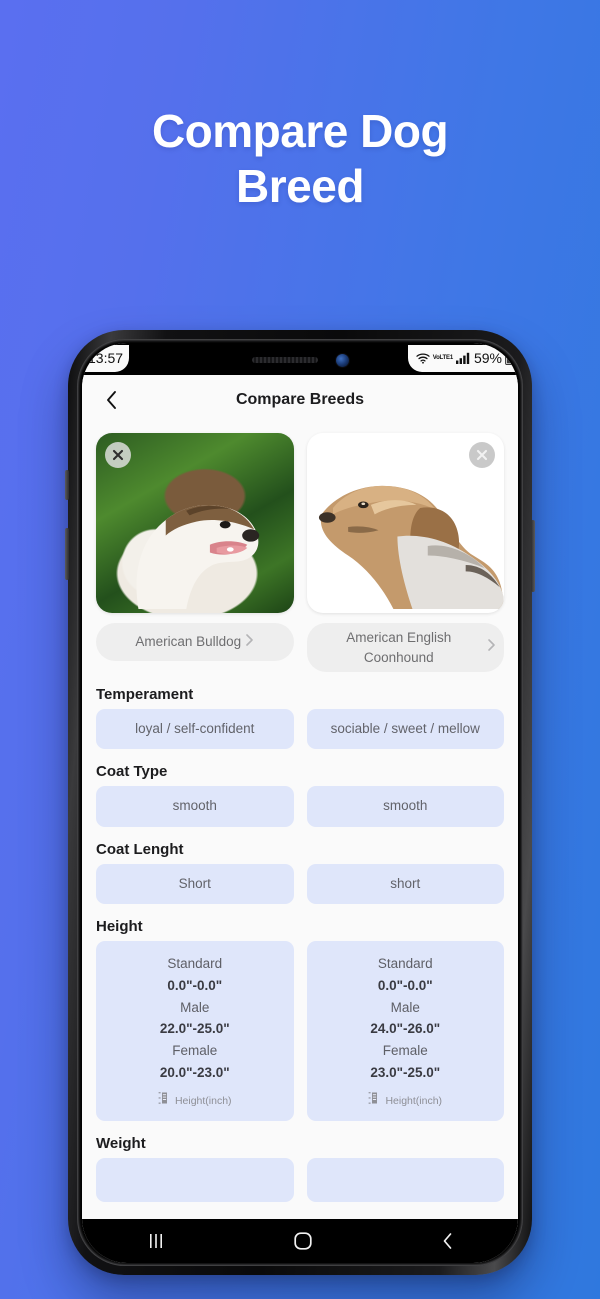 The width and height of the screenshot is (600, 1299). What do you see at coordinates (405, 806) in the screenshot?
I see `attribute-value-coat-type-1: smooth` at bounding box center [405, 806].